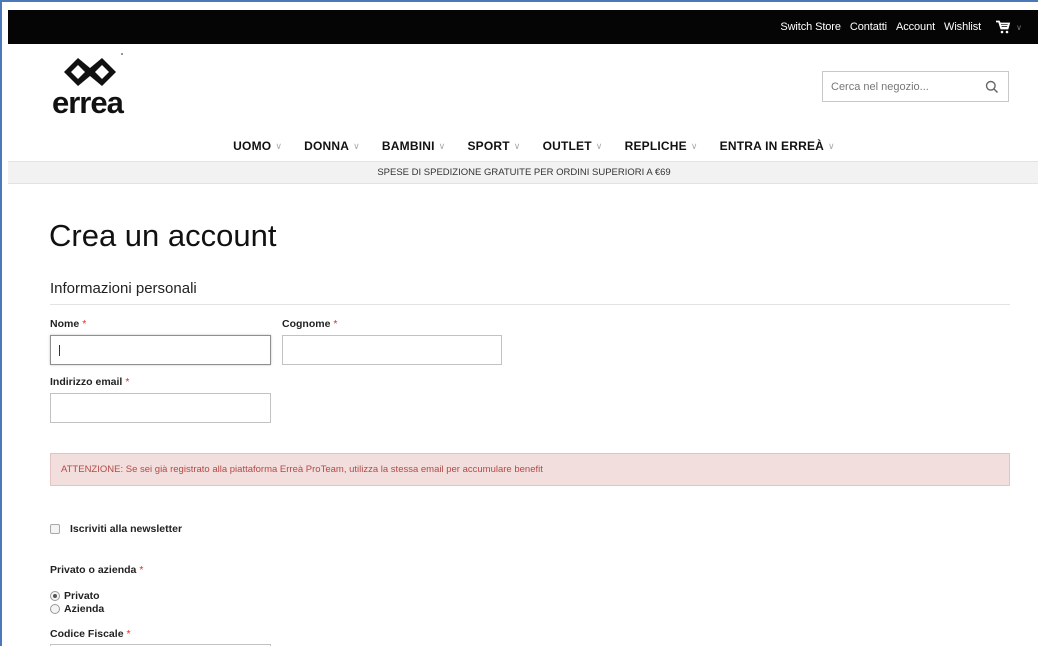  What do you see at coordinates (573, 146) in the screenshot?
I see `nav-item-outlet: OUTLET ∨` at bounding box center [573, 146].